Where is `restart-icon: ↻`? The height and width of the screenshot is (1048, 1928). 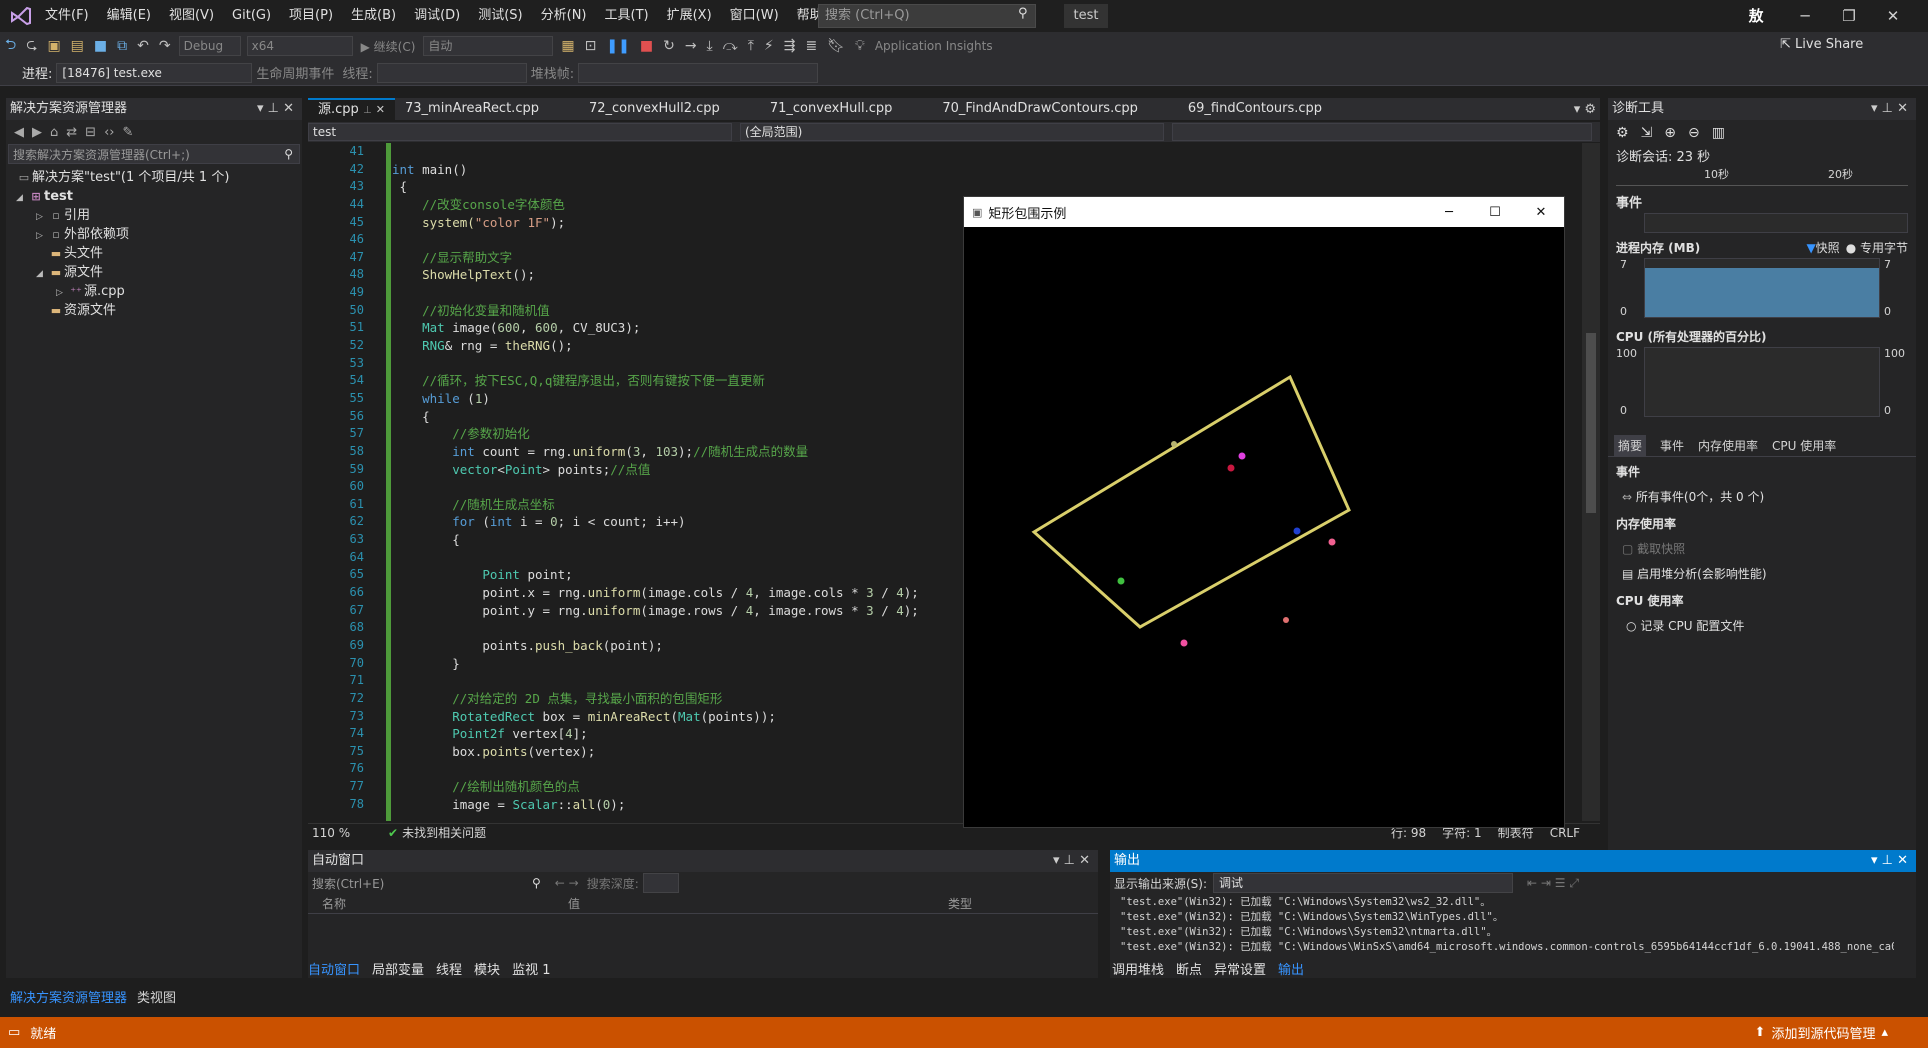
restart-icon: ↻ is located at coordinates (669, 46).